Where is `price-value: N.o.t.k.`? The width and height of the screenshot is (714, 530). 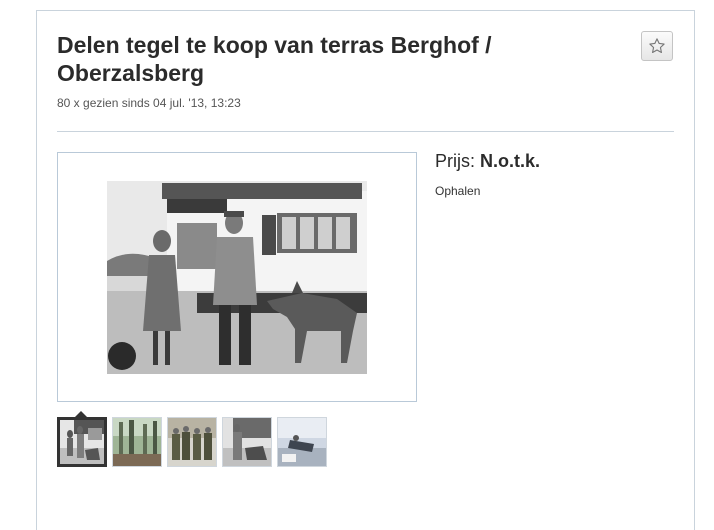
price-value: N.o.t.k. is located at coordinates (510, 161).